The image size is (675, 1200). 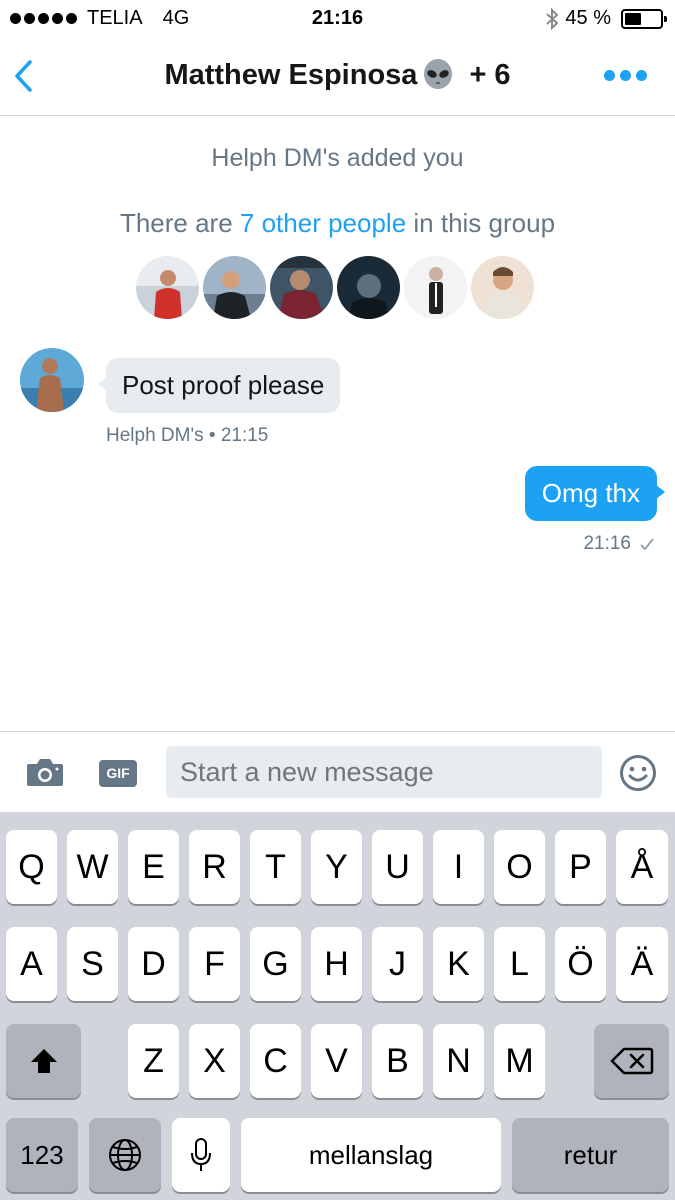 I want to click on key-o-umlaut: Ö, so click(x=580, y=964).